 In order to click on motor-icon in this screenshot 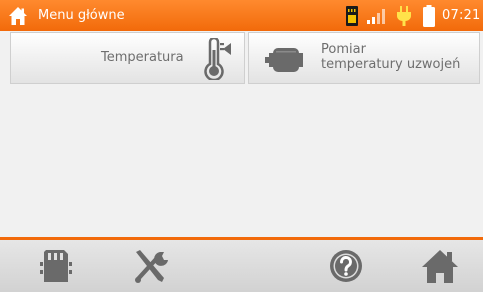, I will do `click(284, 60)`.